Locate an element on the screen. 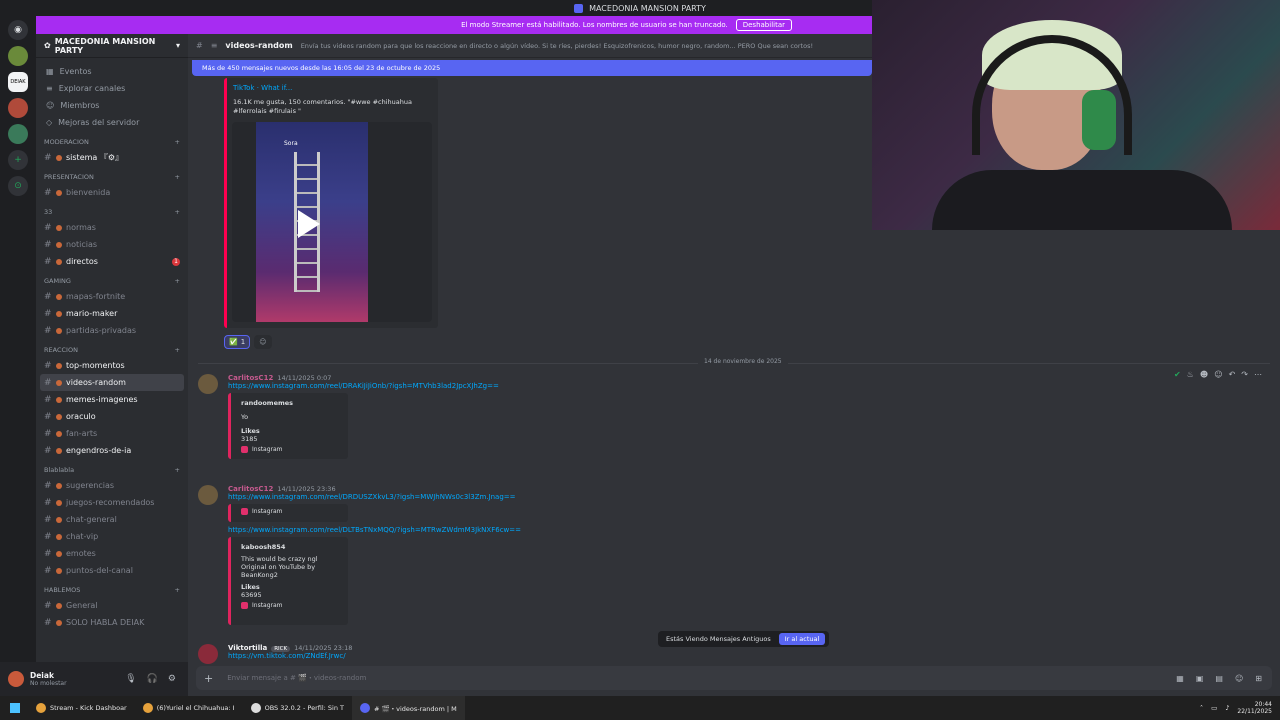  sticker-icon: ▤ is located at coordinates (1219, 678).